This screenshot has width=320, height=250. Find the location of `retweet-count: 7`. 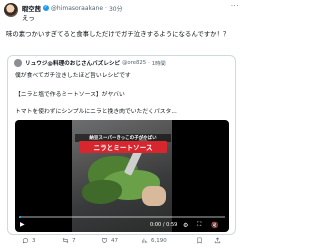

retweet-count: 7 is located at coordinates (74, 240).